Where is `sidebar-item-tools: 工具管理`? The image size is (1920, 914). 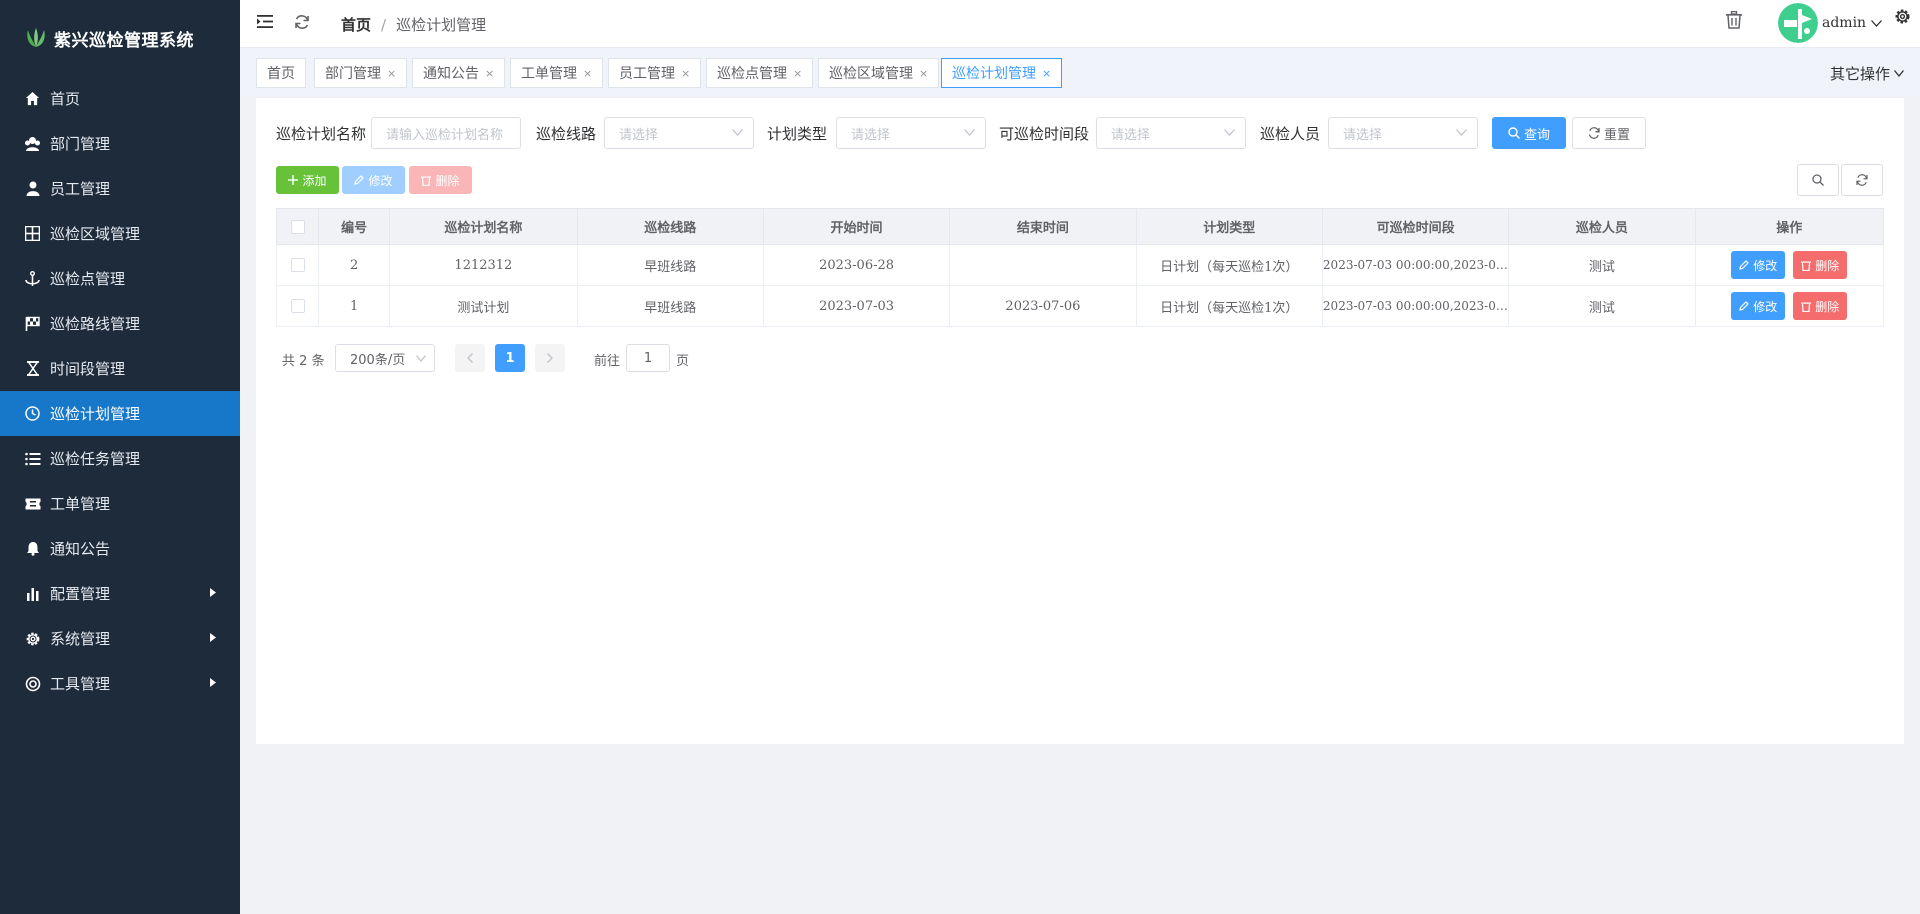
sidebar-item-tools: 工具管理 is located at coordinates (120, 683).